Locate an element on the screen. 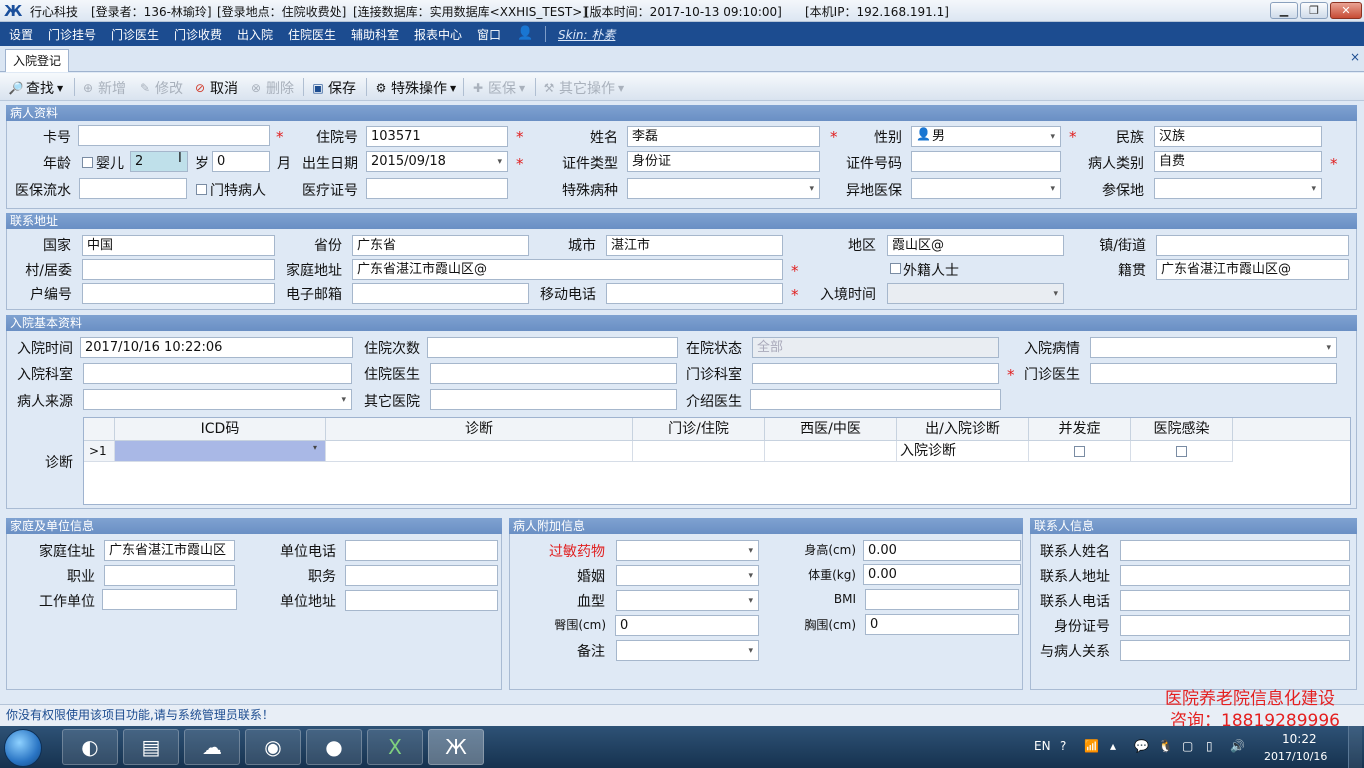 The width and height of the screenshot is (1364, 768). chest-input: 0 is located at coordinates (942, 624).